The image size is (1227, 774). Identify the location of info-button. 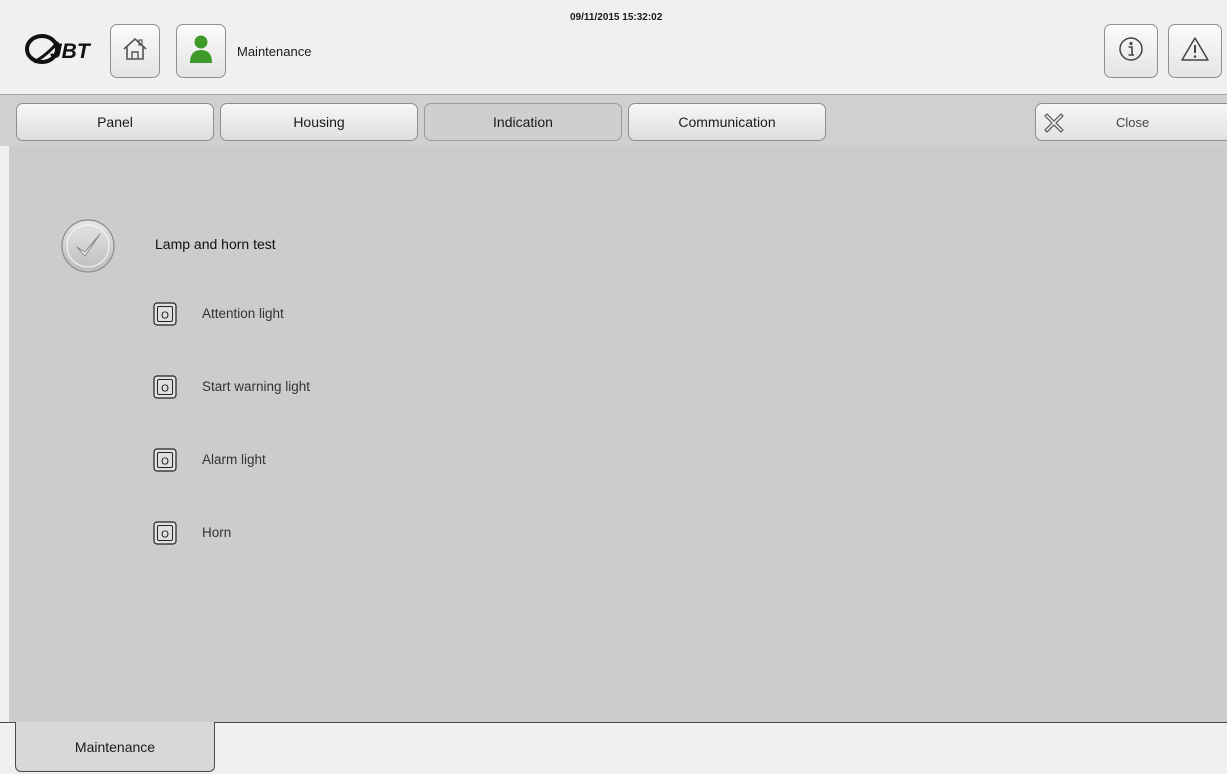
(1131, 51).